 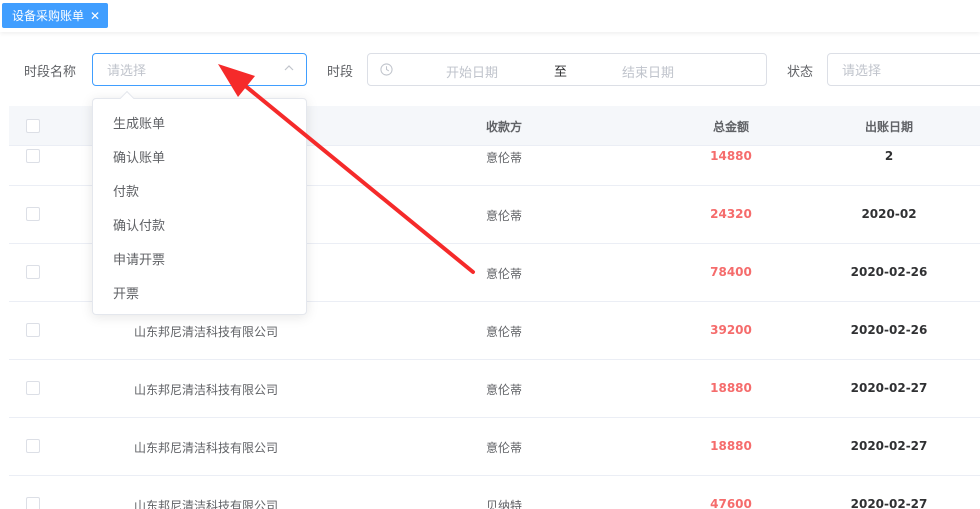 What do you see at coordinates (731, 156) in the screenshot?
I see `cell-amount: 14880` at bounding box center [731, 156].